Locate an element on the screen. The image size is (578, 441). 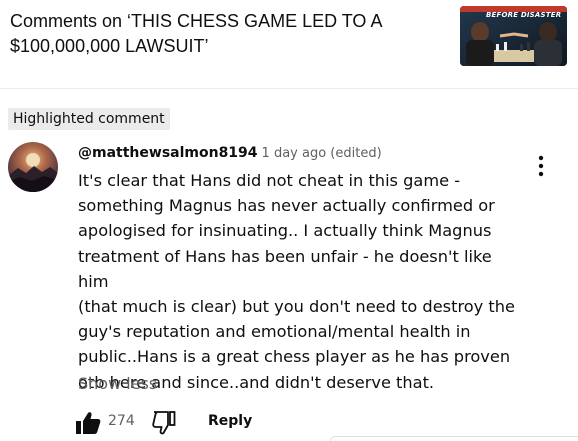
dislike-button is located at coordinates (164, 423).